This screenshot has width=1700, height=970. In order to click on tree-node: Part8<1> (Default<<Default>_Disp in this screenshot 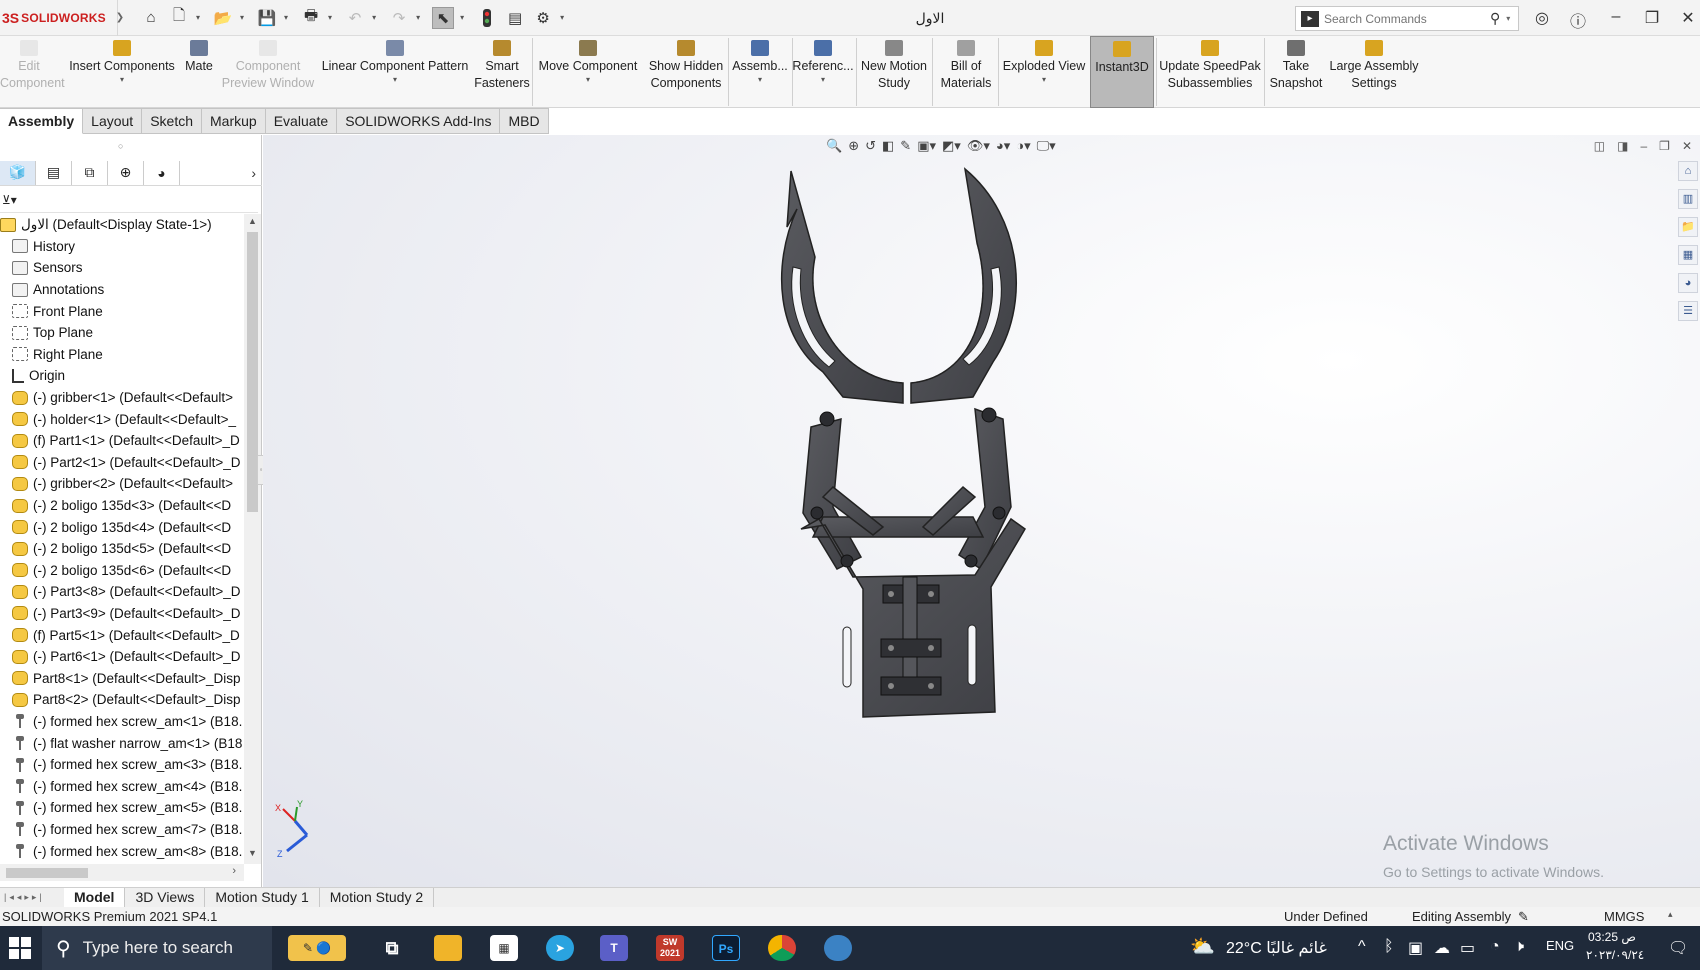, I will do `click(122, 678)`.